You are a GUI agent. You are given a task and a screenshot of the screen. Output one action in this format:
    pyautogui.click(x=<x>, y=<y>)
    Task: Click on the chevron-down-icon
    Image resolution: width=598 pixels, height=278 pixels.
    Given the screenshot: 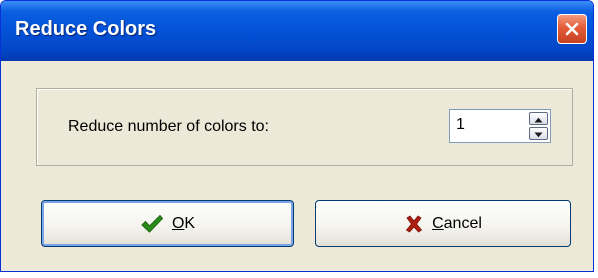 What is the action you would take?
    pyautogui.click(x=538, y=134)
    